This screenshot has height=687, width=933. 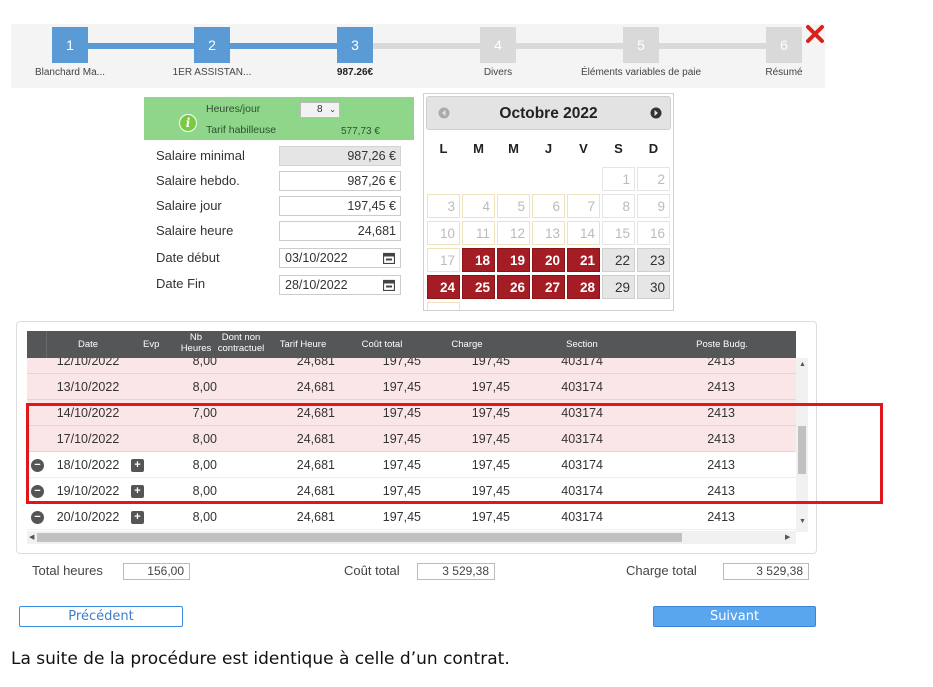 I want to click on calendar-day: 20, so click(x=548, y=260).